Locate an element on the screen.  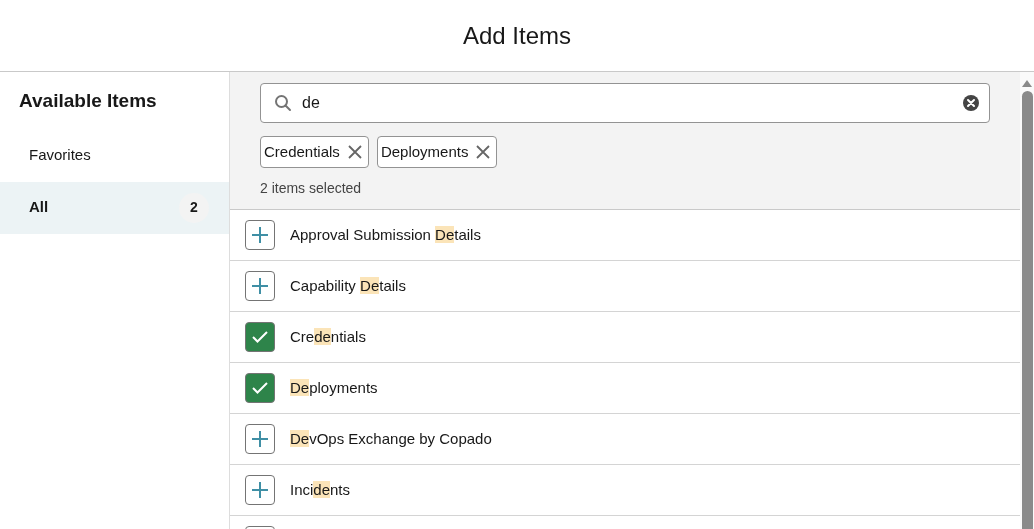
sidebar-item: All 2 is located at coordinates (114, 207).